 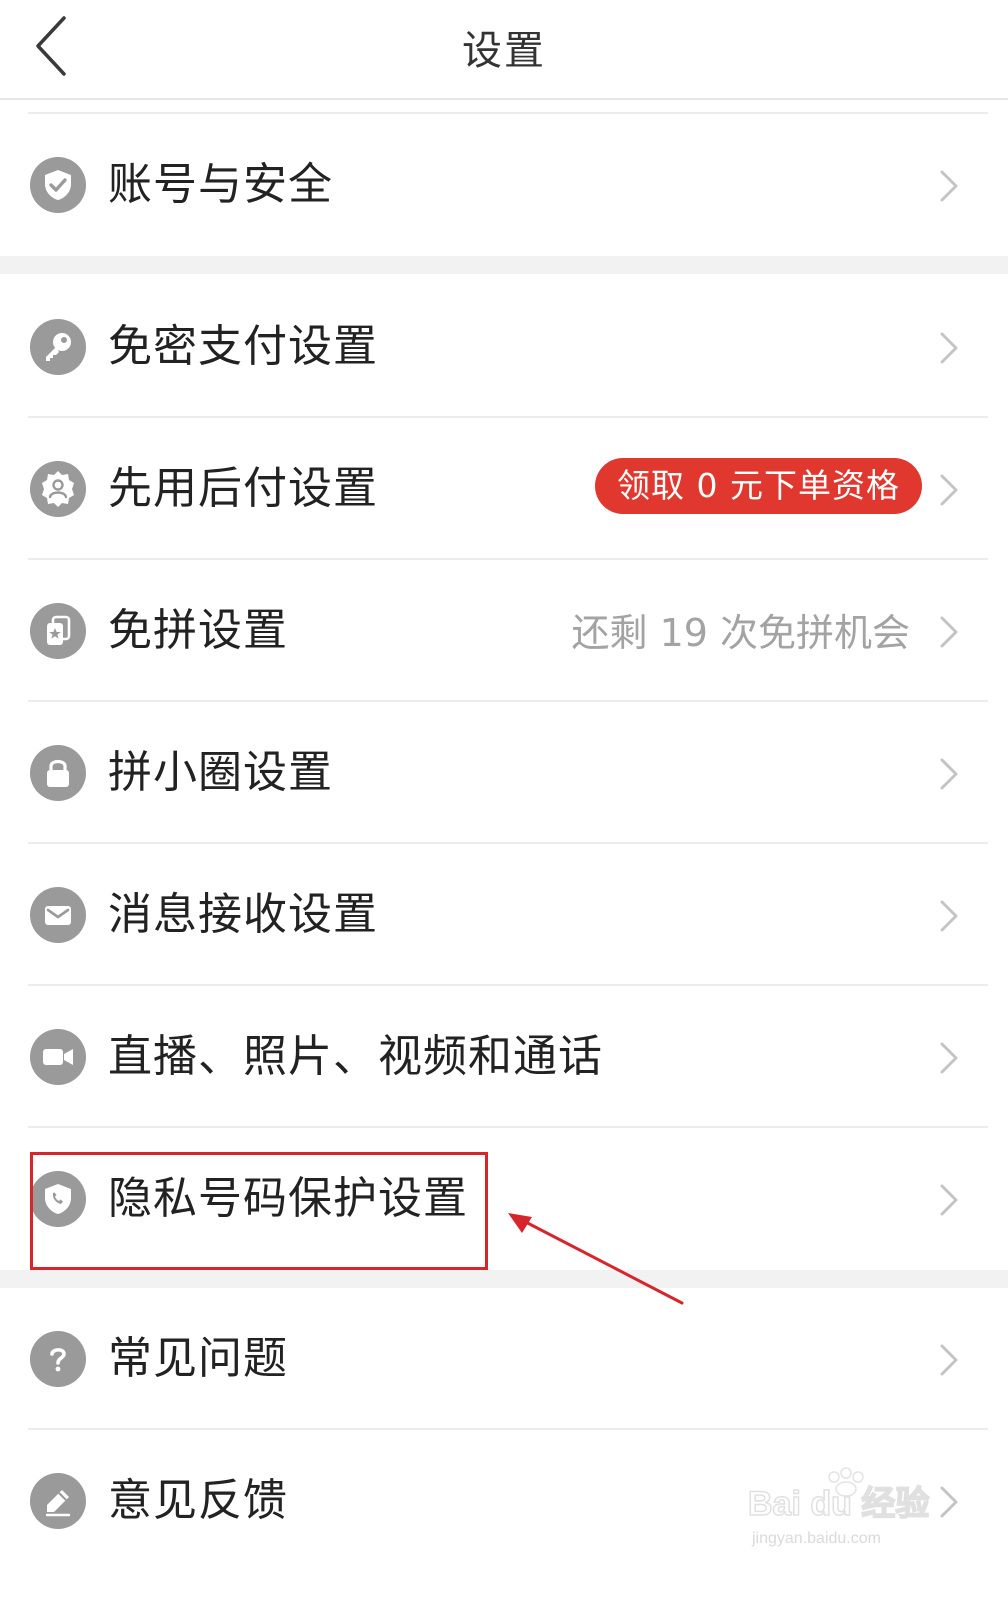 I want to click on mail-icon, so click(x=58, y=915).